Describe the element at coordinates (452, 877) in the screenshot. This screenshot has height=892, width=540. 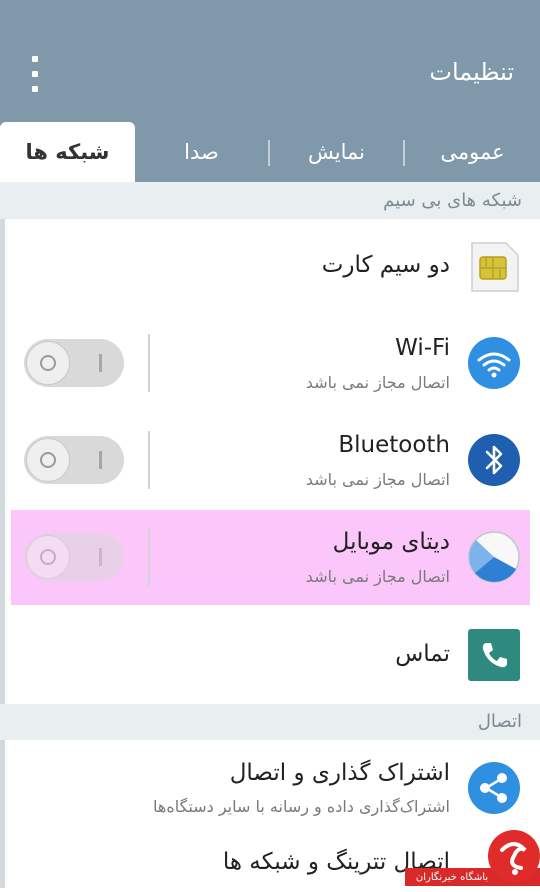
I see `watermark-text: باشگاه خبرنگاران` at that location.